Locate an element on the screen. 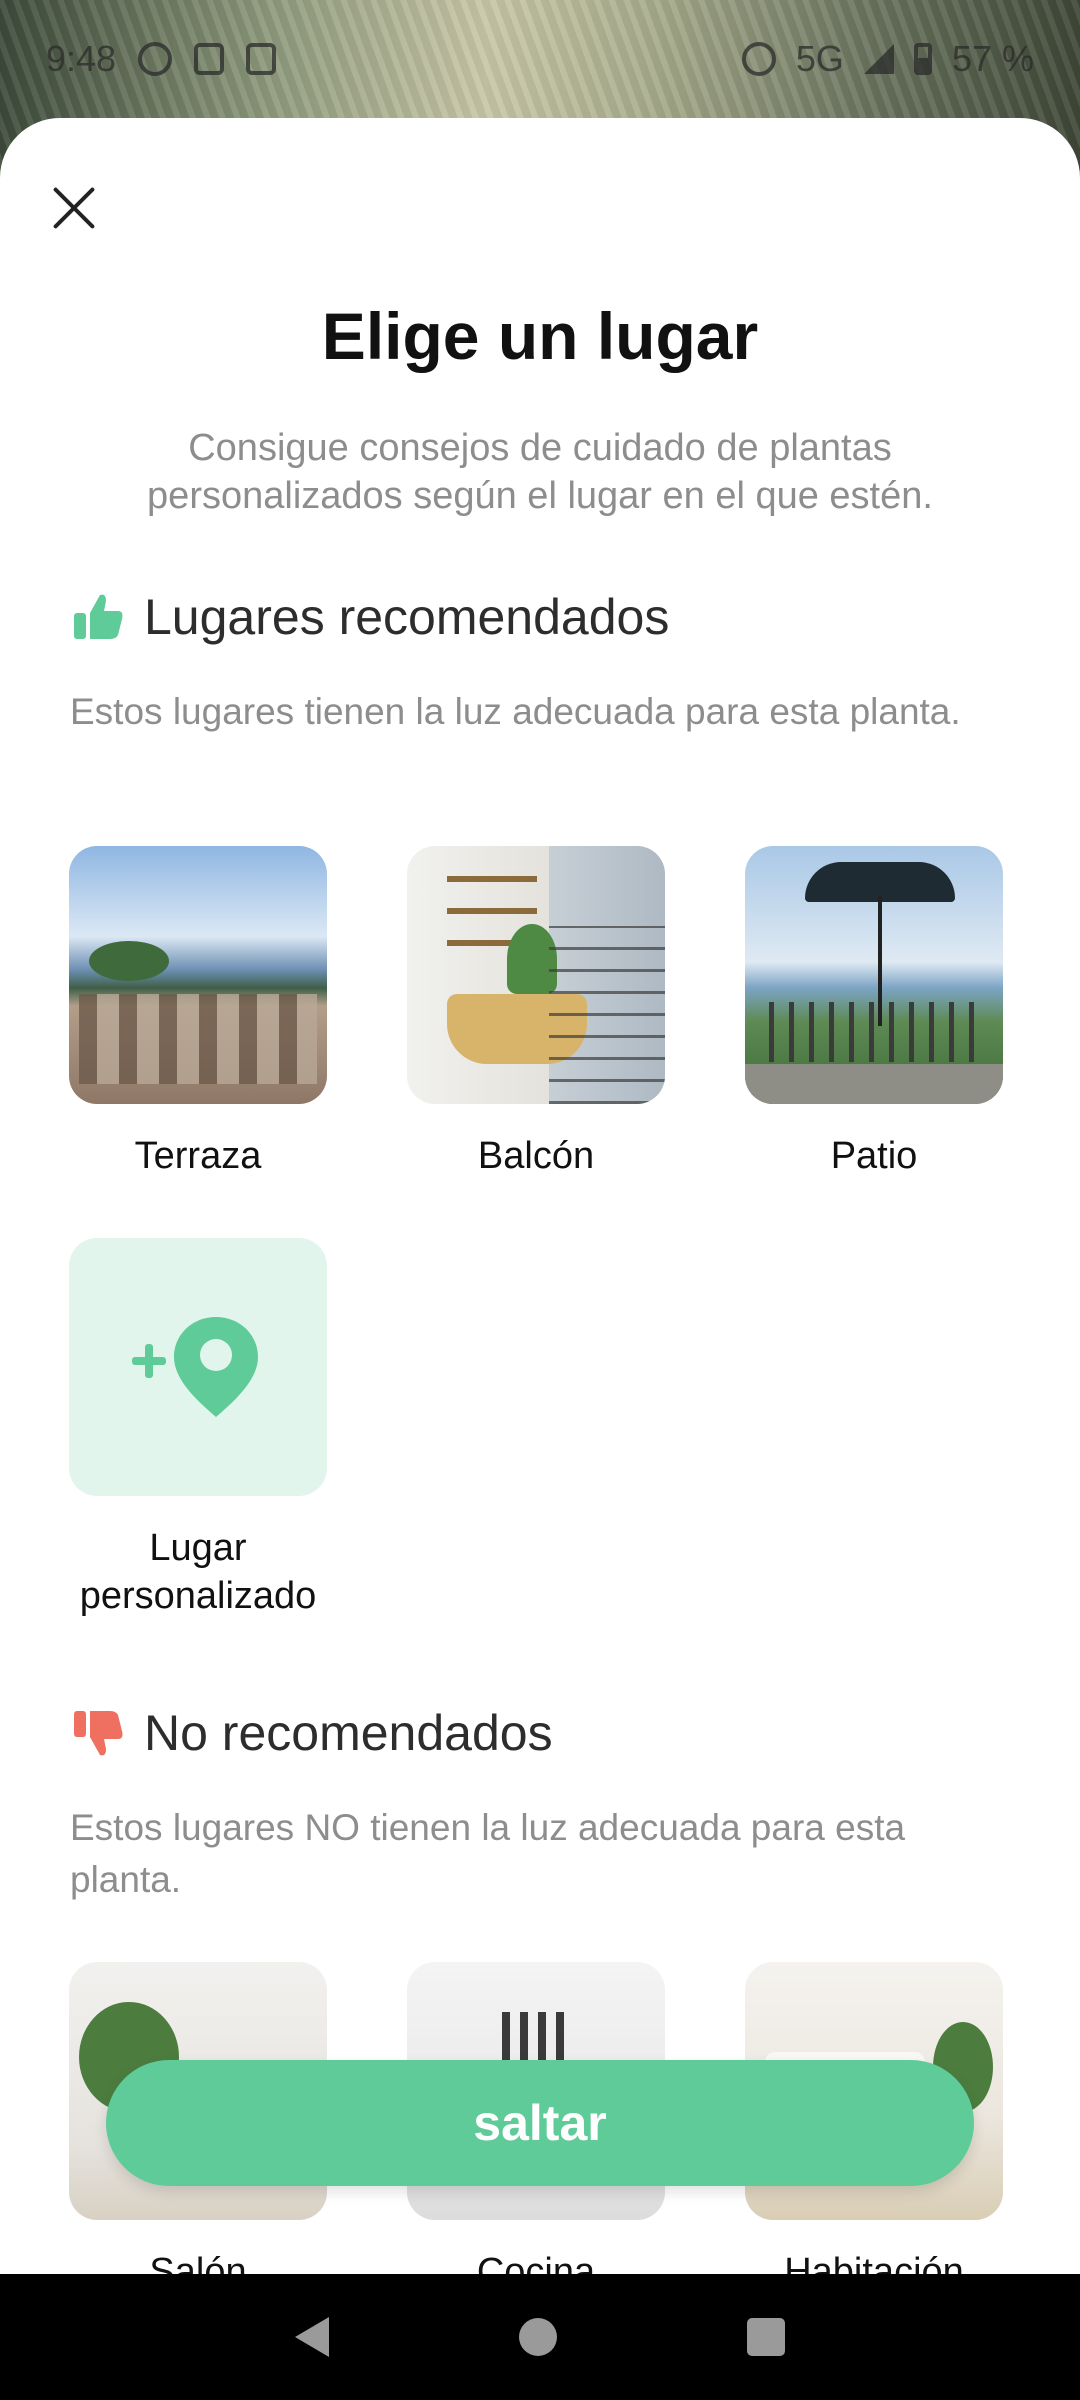 This screenshot has width=1080, height=2400. thumbs-up-icon is located at coordinates (98, 616).